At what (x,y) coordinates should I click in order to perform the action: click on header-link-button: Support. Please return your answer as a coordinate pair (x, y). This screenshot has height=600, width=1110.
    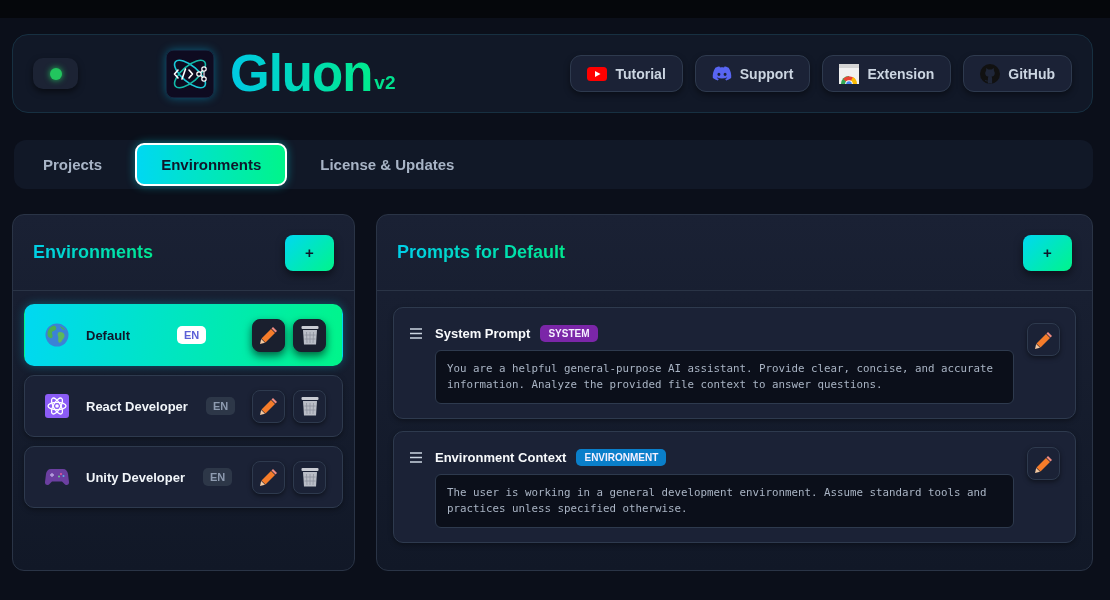
    Looking at the image, I should click on (752, 73).